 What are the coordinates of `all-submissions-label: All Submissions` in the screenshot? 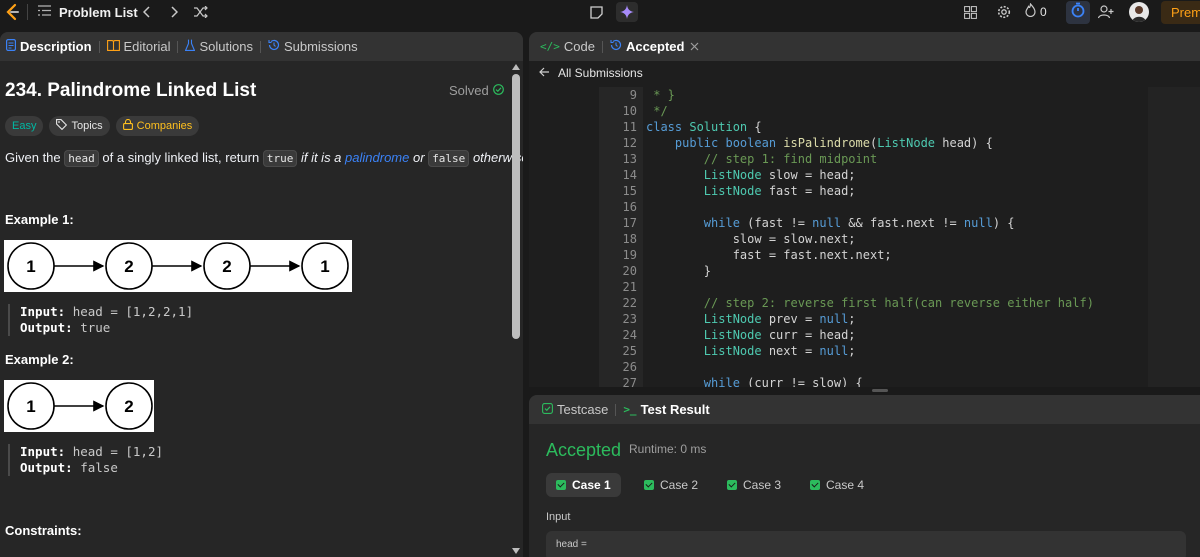 It's located at (600, 73).